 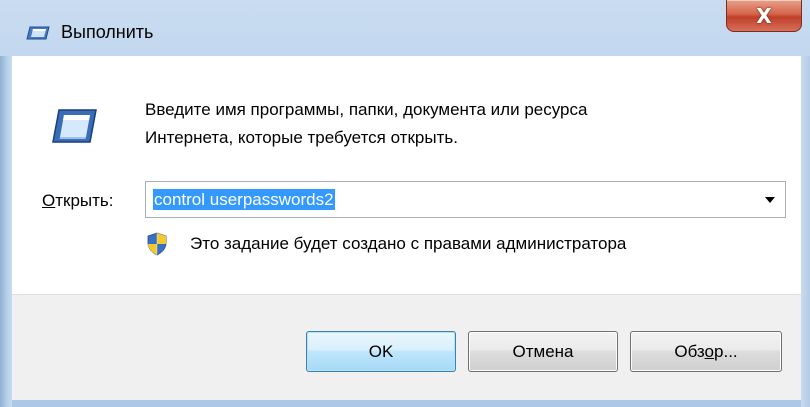 I want to click on open-label-text: ткрыть:, so click(x=84, y=200).